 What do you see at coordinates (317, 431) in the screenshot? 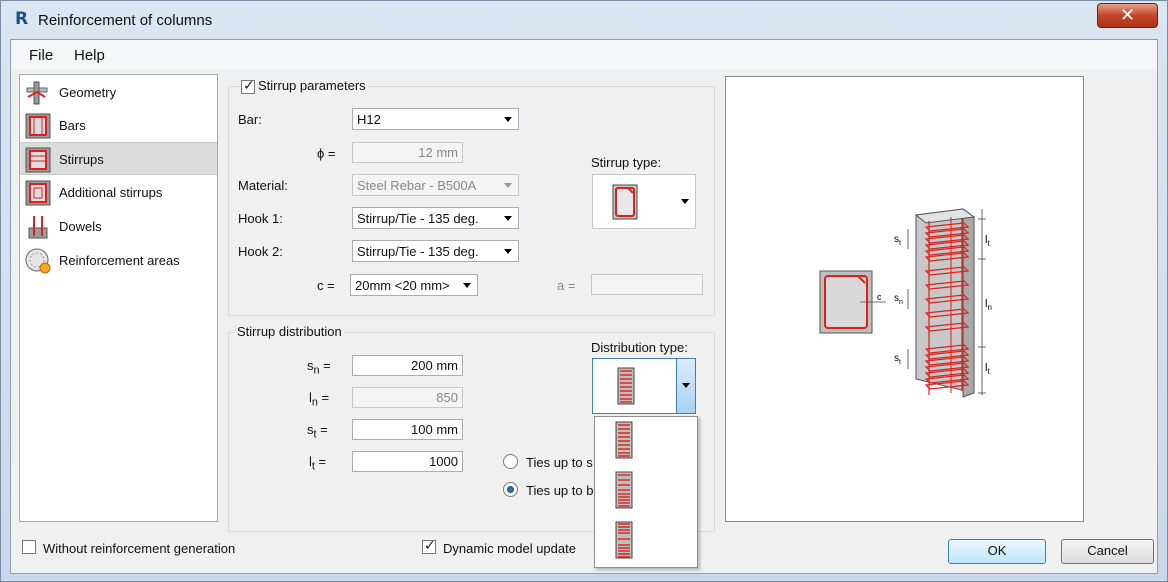
I see `st-label: st =` at bounding box center [317, 431].